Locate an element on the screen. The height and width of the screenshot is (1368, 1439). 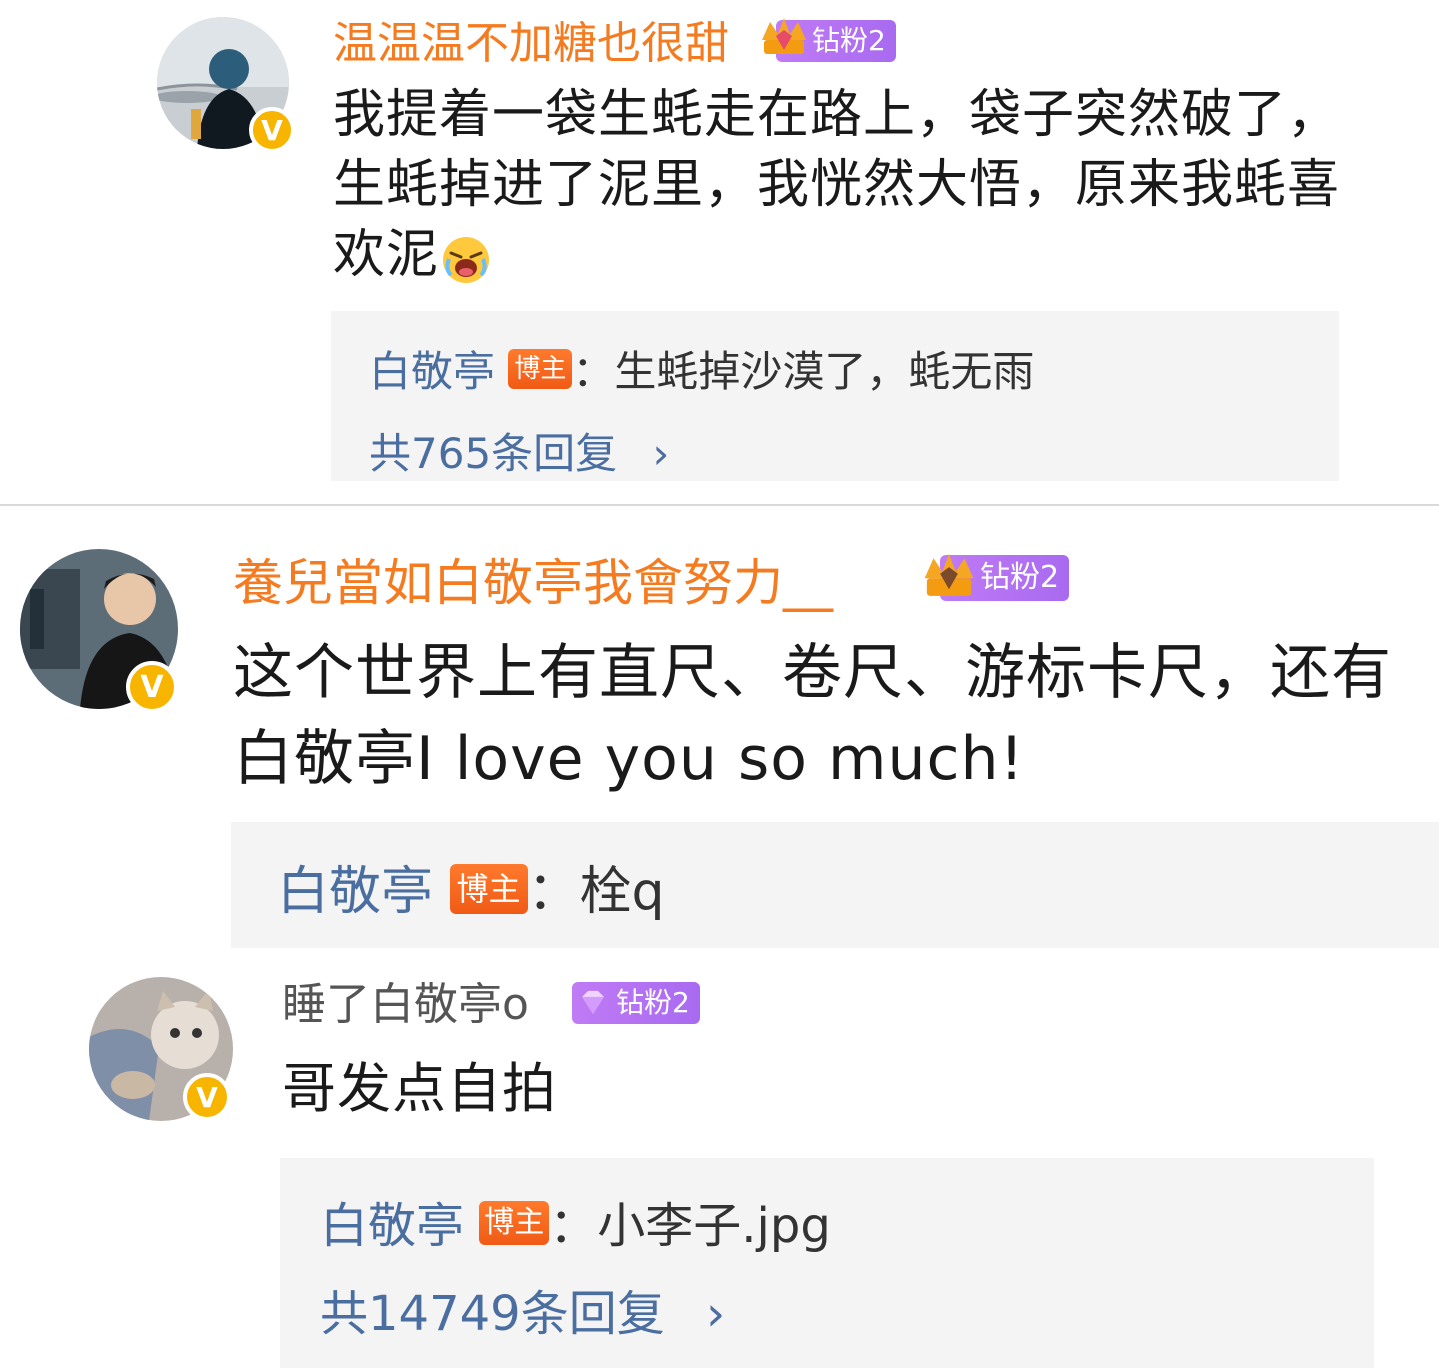
crying-laugh-emoji-icon is located at coordinates (466, 258).